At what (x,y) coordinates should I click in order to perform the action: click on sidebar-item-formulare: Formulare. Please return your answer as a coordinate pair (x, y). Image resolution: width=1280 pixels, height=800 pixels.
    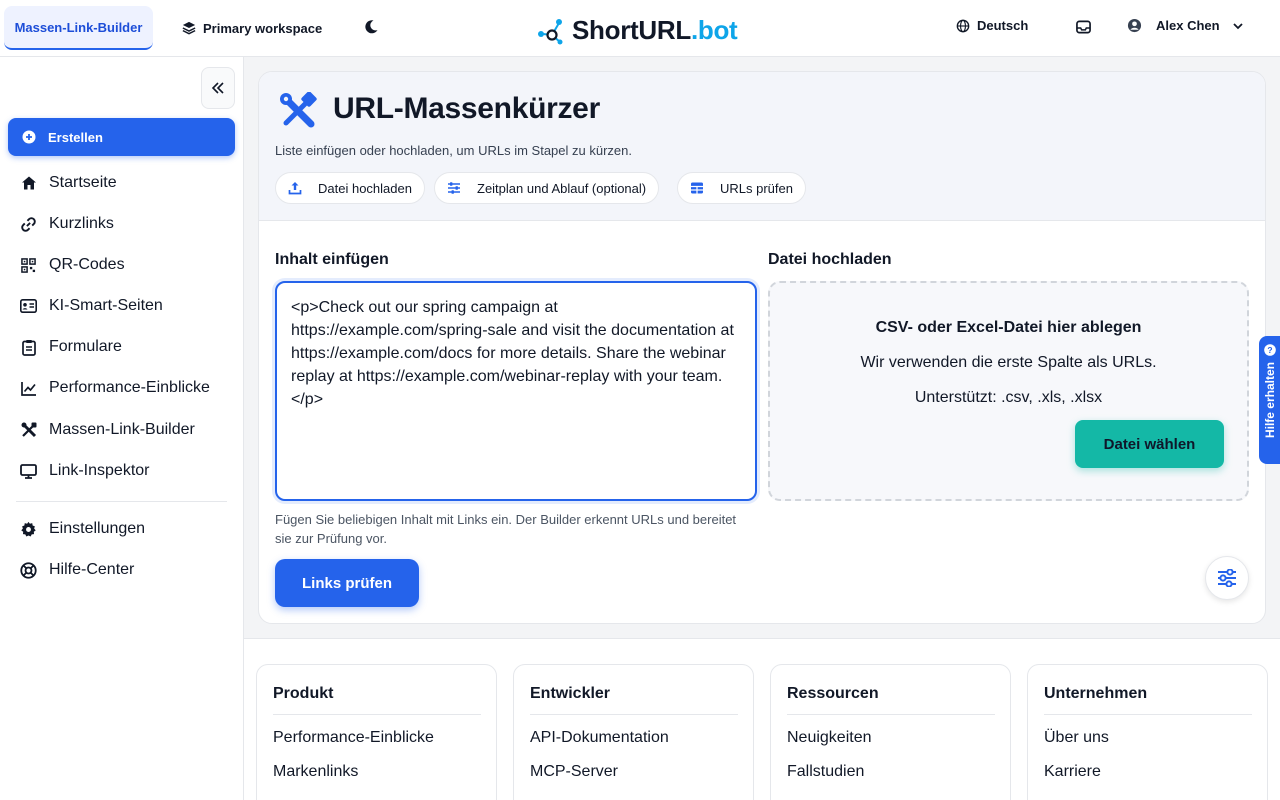
    Looking at the image, I should click on (71, 347).